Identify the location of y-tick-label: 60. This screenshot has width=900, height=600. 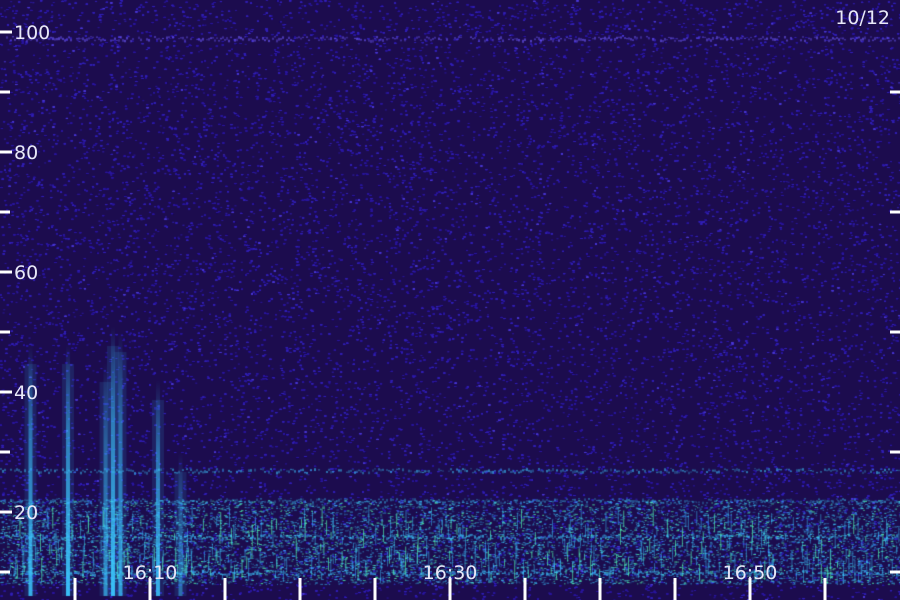
(26, 273).